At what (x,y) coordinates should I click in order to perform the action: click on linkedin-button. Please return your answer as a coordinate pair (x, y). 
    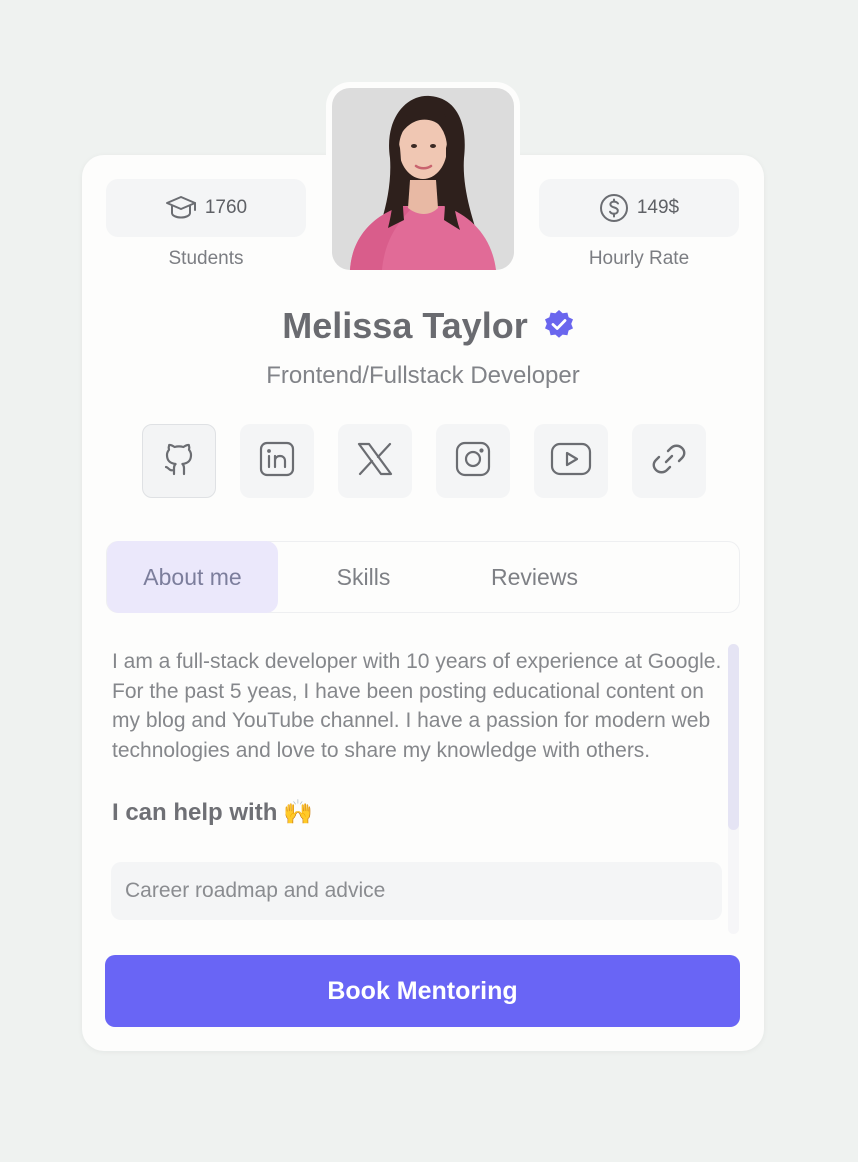
    Looking at the image, I should click on (277, 461).